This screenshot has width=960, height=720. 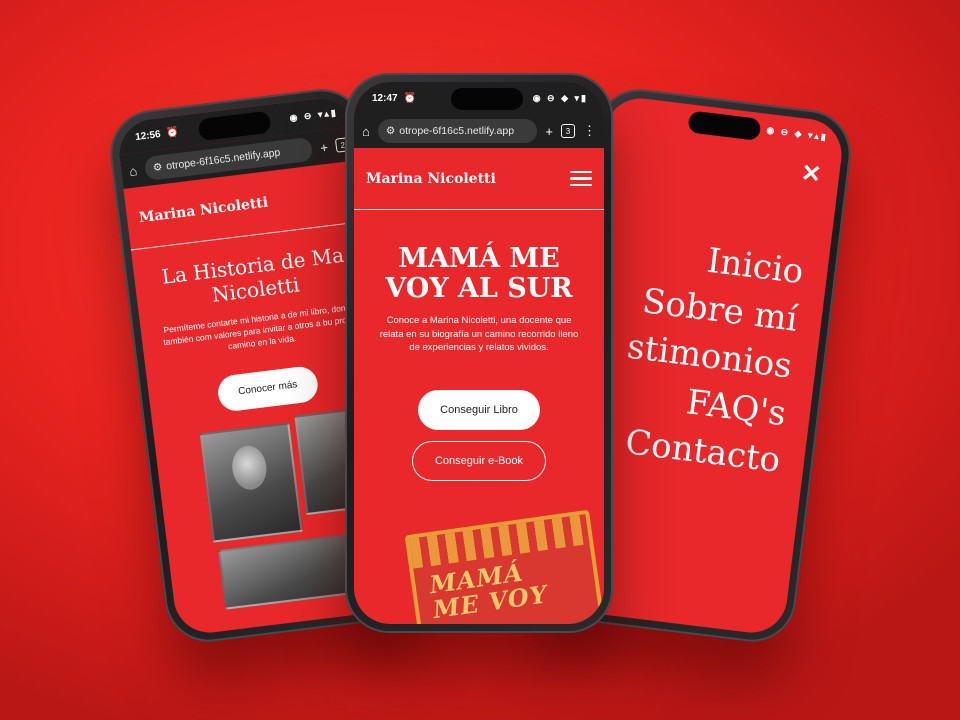 I want to click on site-header: Marina Nicoletti, so click(x=479, y=179).